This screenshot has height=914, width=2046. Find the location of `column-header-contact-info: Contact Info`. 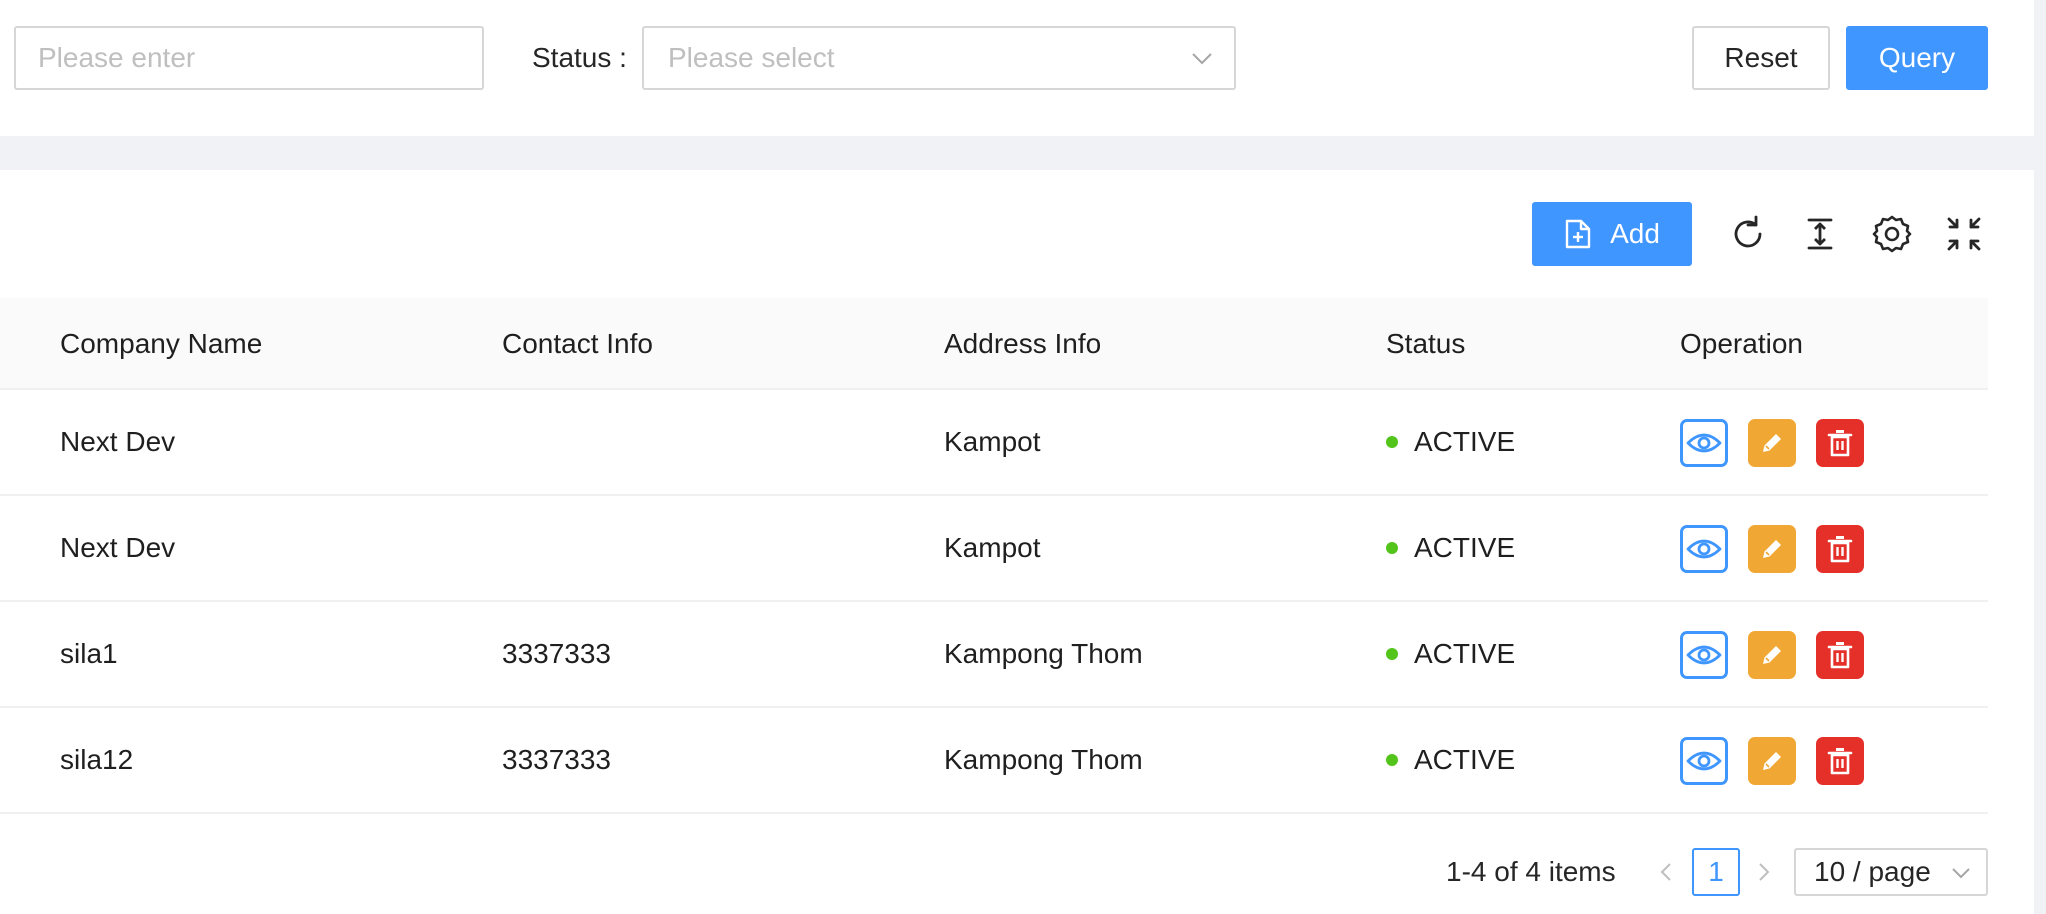

column-header-contact-info: Contact Info is located at coordinates (577, 343).